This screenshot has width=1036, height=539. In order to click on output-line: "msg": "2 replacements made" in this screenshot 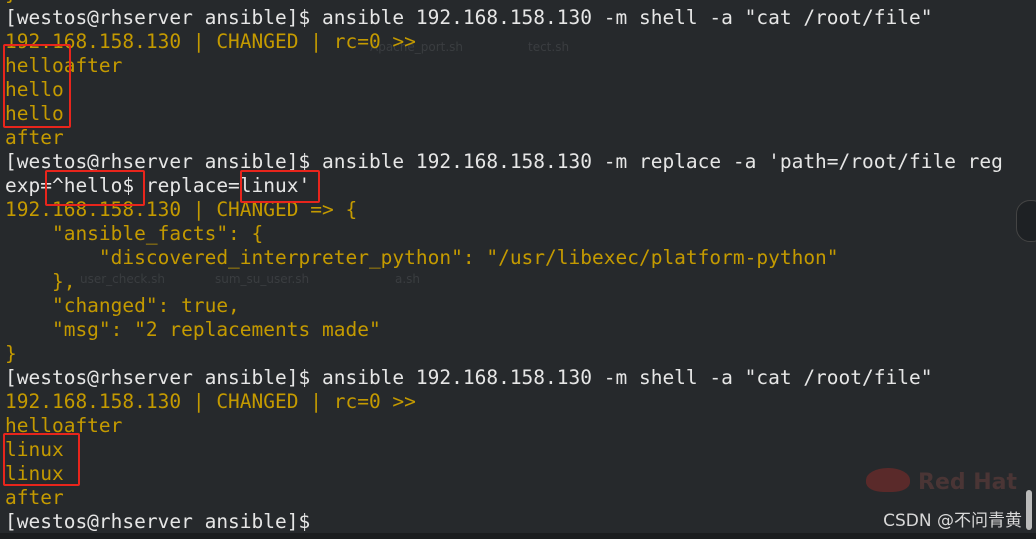, I will do `click(193, 329)`.